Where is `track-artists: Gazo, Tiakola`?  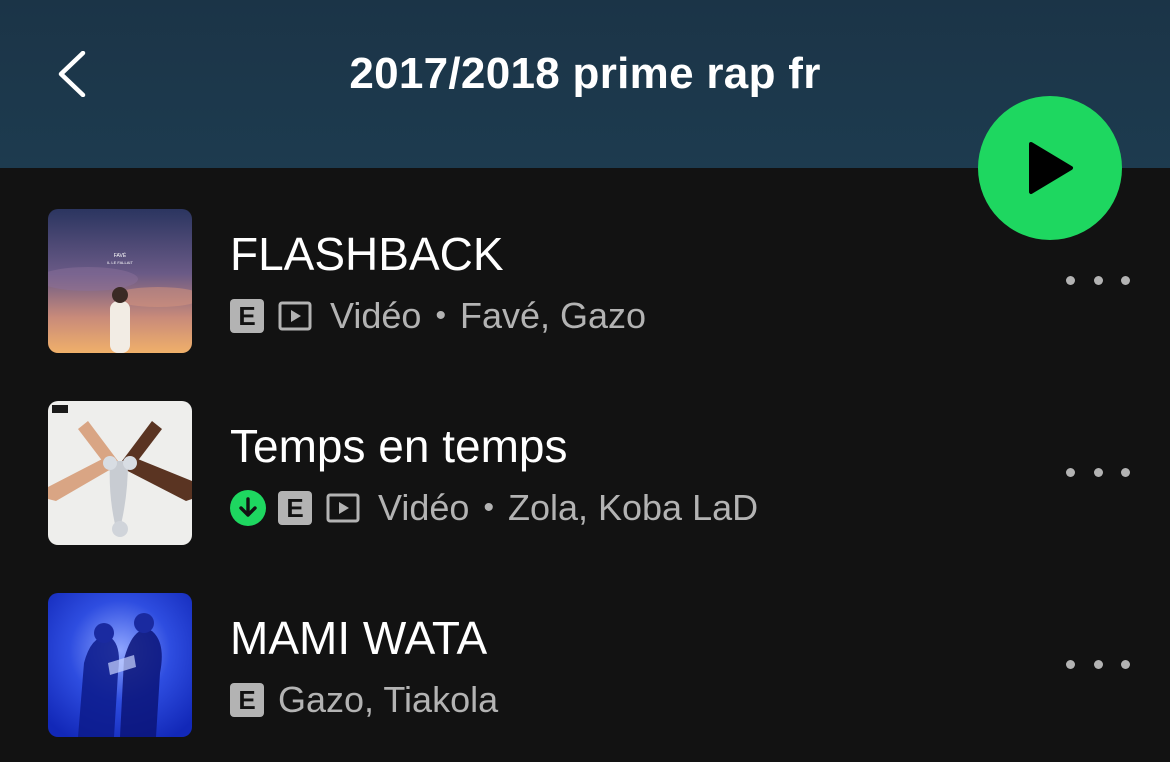 track-artists: Gazo, Tiakola is located at coordinates (388, 699).